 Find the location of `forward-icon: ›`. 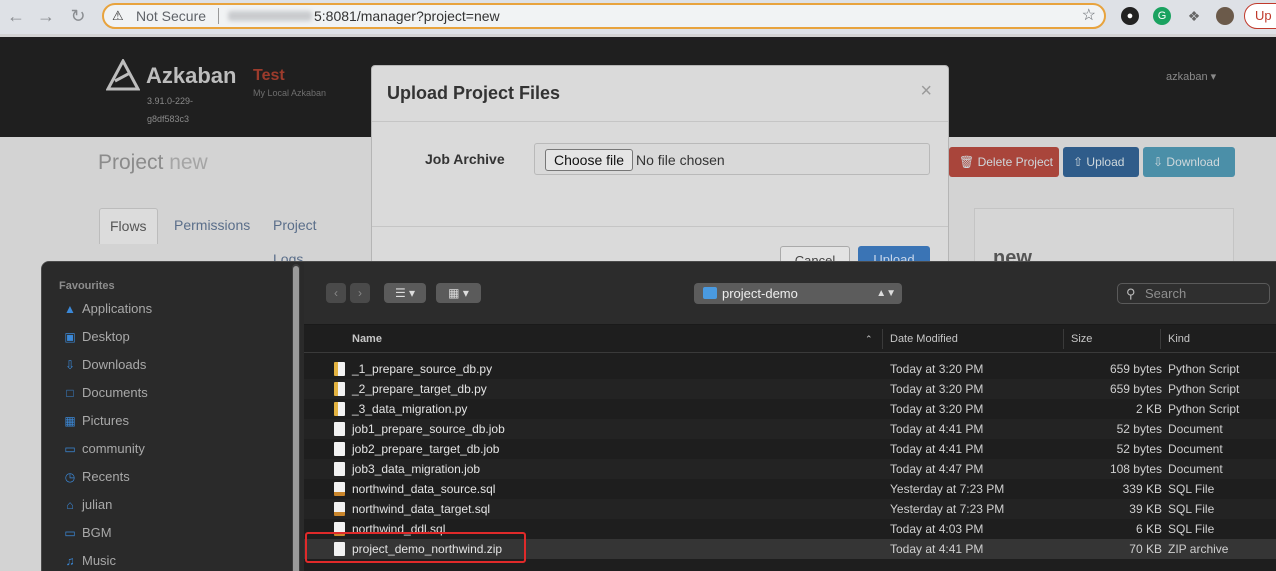

forward-icon: › is located at coordinates (360, 293).